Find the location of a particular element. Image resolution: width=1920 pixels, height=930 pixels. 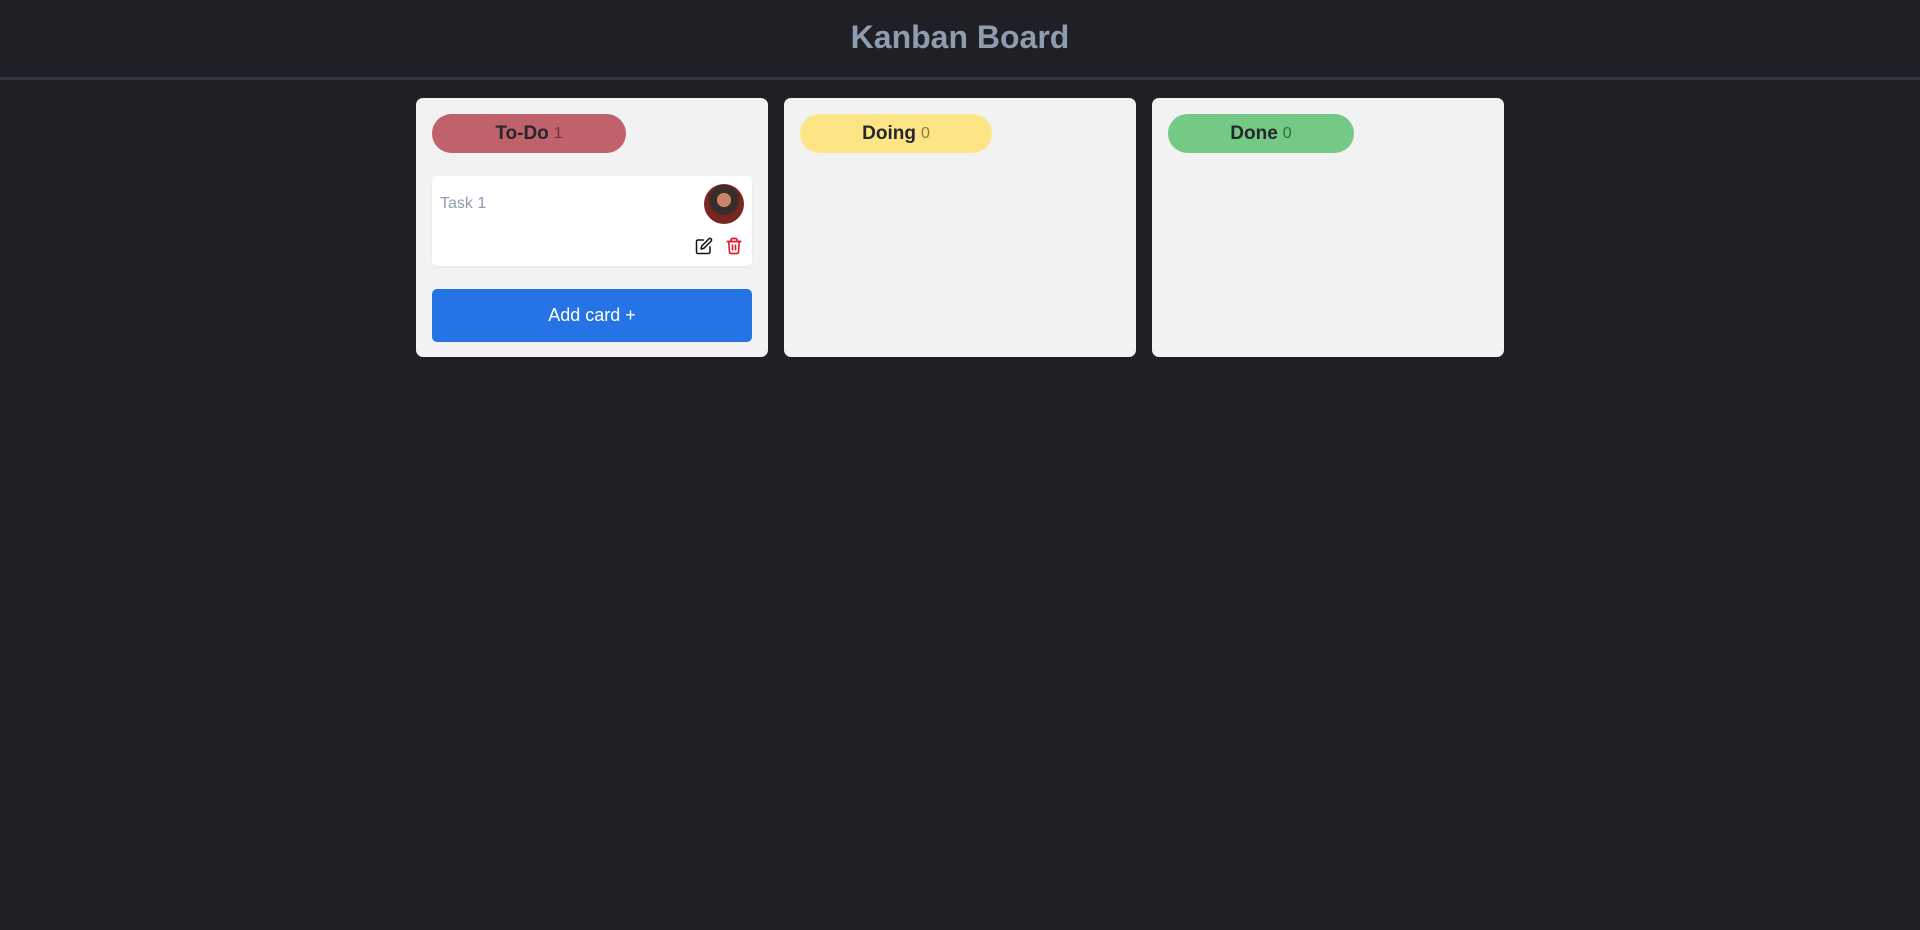

column-doing: Doing 0 is located at coordinates (960, 227).